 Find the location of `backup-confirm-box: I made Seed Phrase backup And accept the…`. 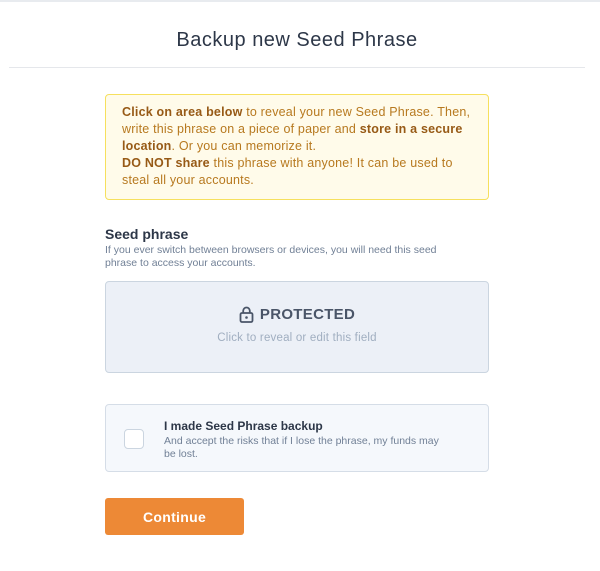

backup-confirm-box: I made Seed Phrase backup And accept the… is located at coordinates (297, 438).